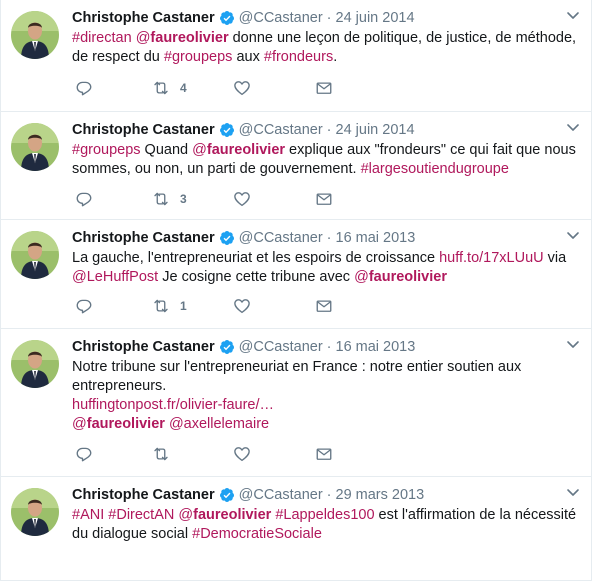  Describe the element at coordinates (115, 277) in the screenshot. I see `url-link: @LeHuffPost` at that location.